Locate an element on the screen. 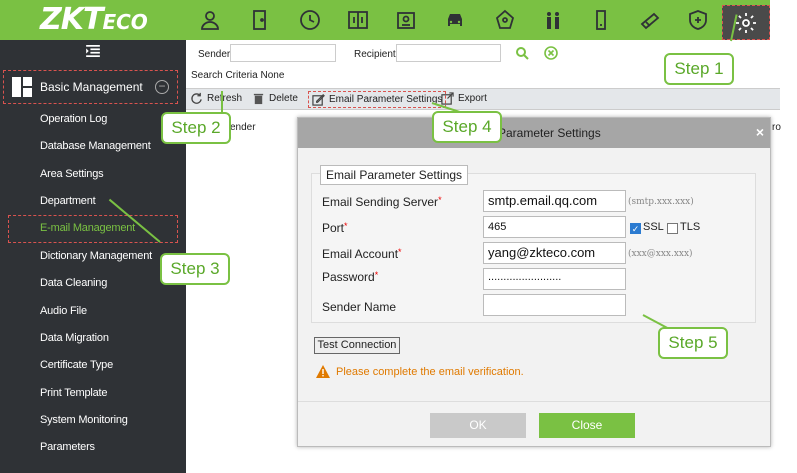 The height and width of the screenshot is (473, 797). account-label: Email Account* is located at coordinates (362, 254).